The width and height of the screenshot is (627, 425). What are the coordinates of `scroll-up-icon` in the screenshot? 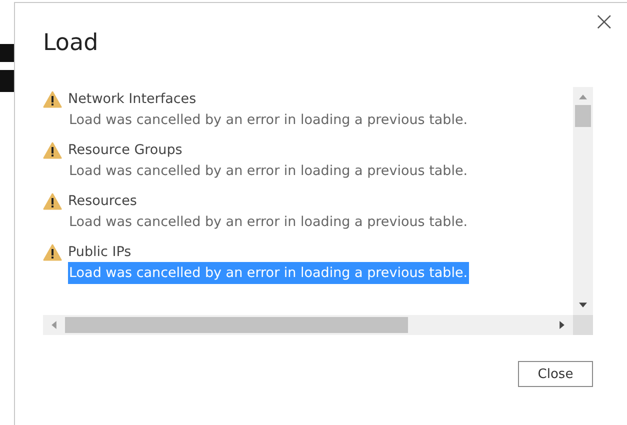 It's located at (583, 97).